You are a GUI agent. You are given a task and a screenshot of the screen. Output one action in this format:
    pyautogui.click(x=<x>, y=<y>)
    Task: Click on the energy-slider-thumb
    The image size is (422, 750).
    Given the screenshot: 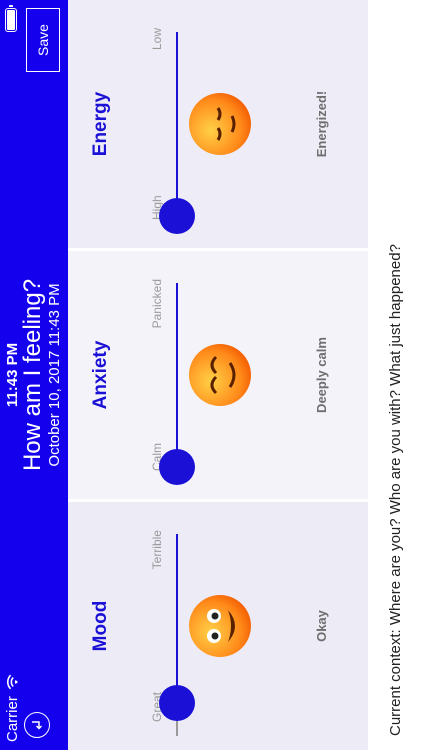 What is the action you would take?
    pyautogui.click(x=177, y=216)
    